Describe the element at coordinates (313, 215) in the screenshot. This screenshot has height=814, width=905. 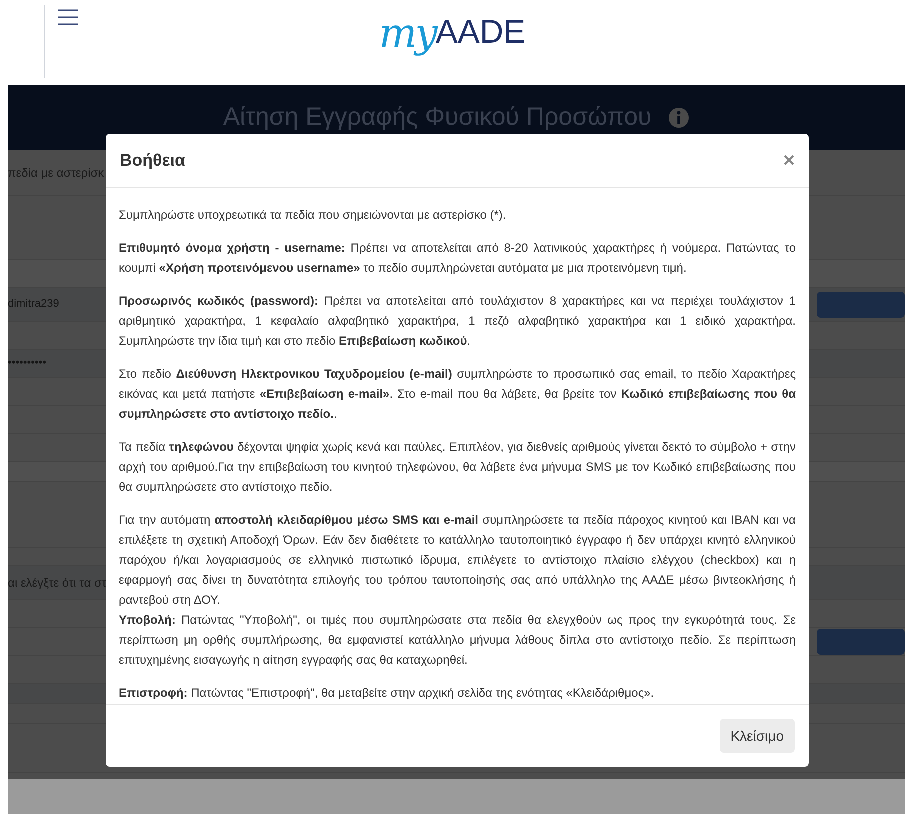
I see `help-paragraph: Συμπληρώστε υποχρεωτικά τα πεδία που σημειώνονται με αστερίσκο (*).` at that location.